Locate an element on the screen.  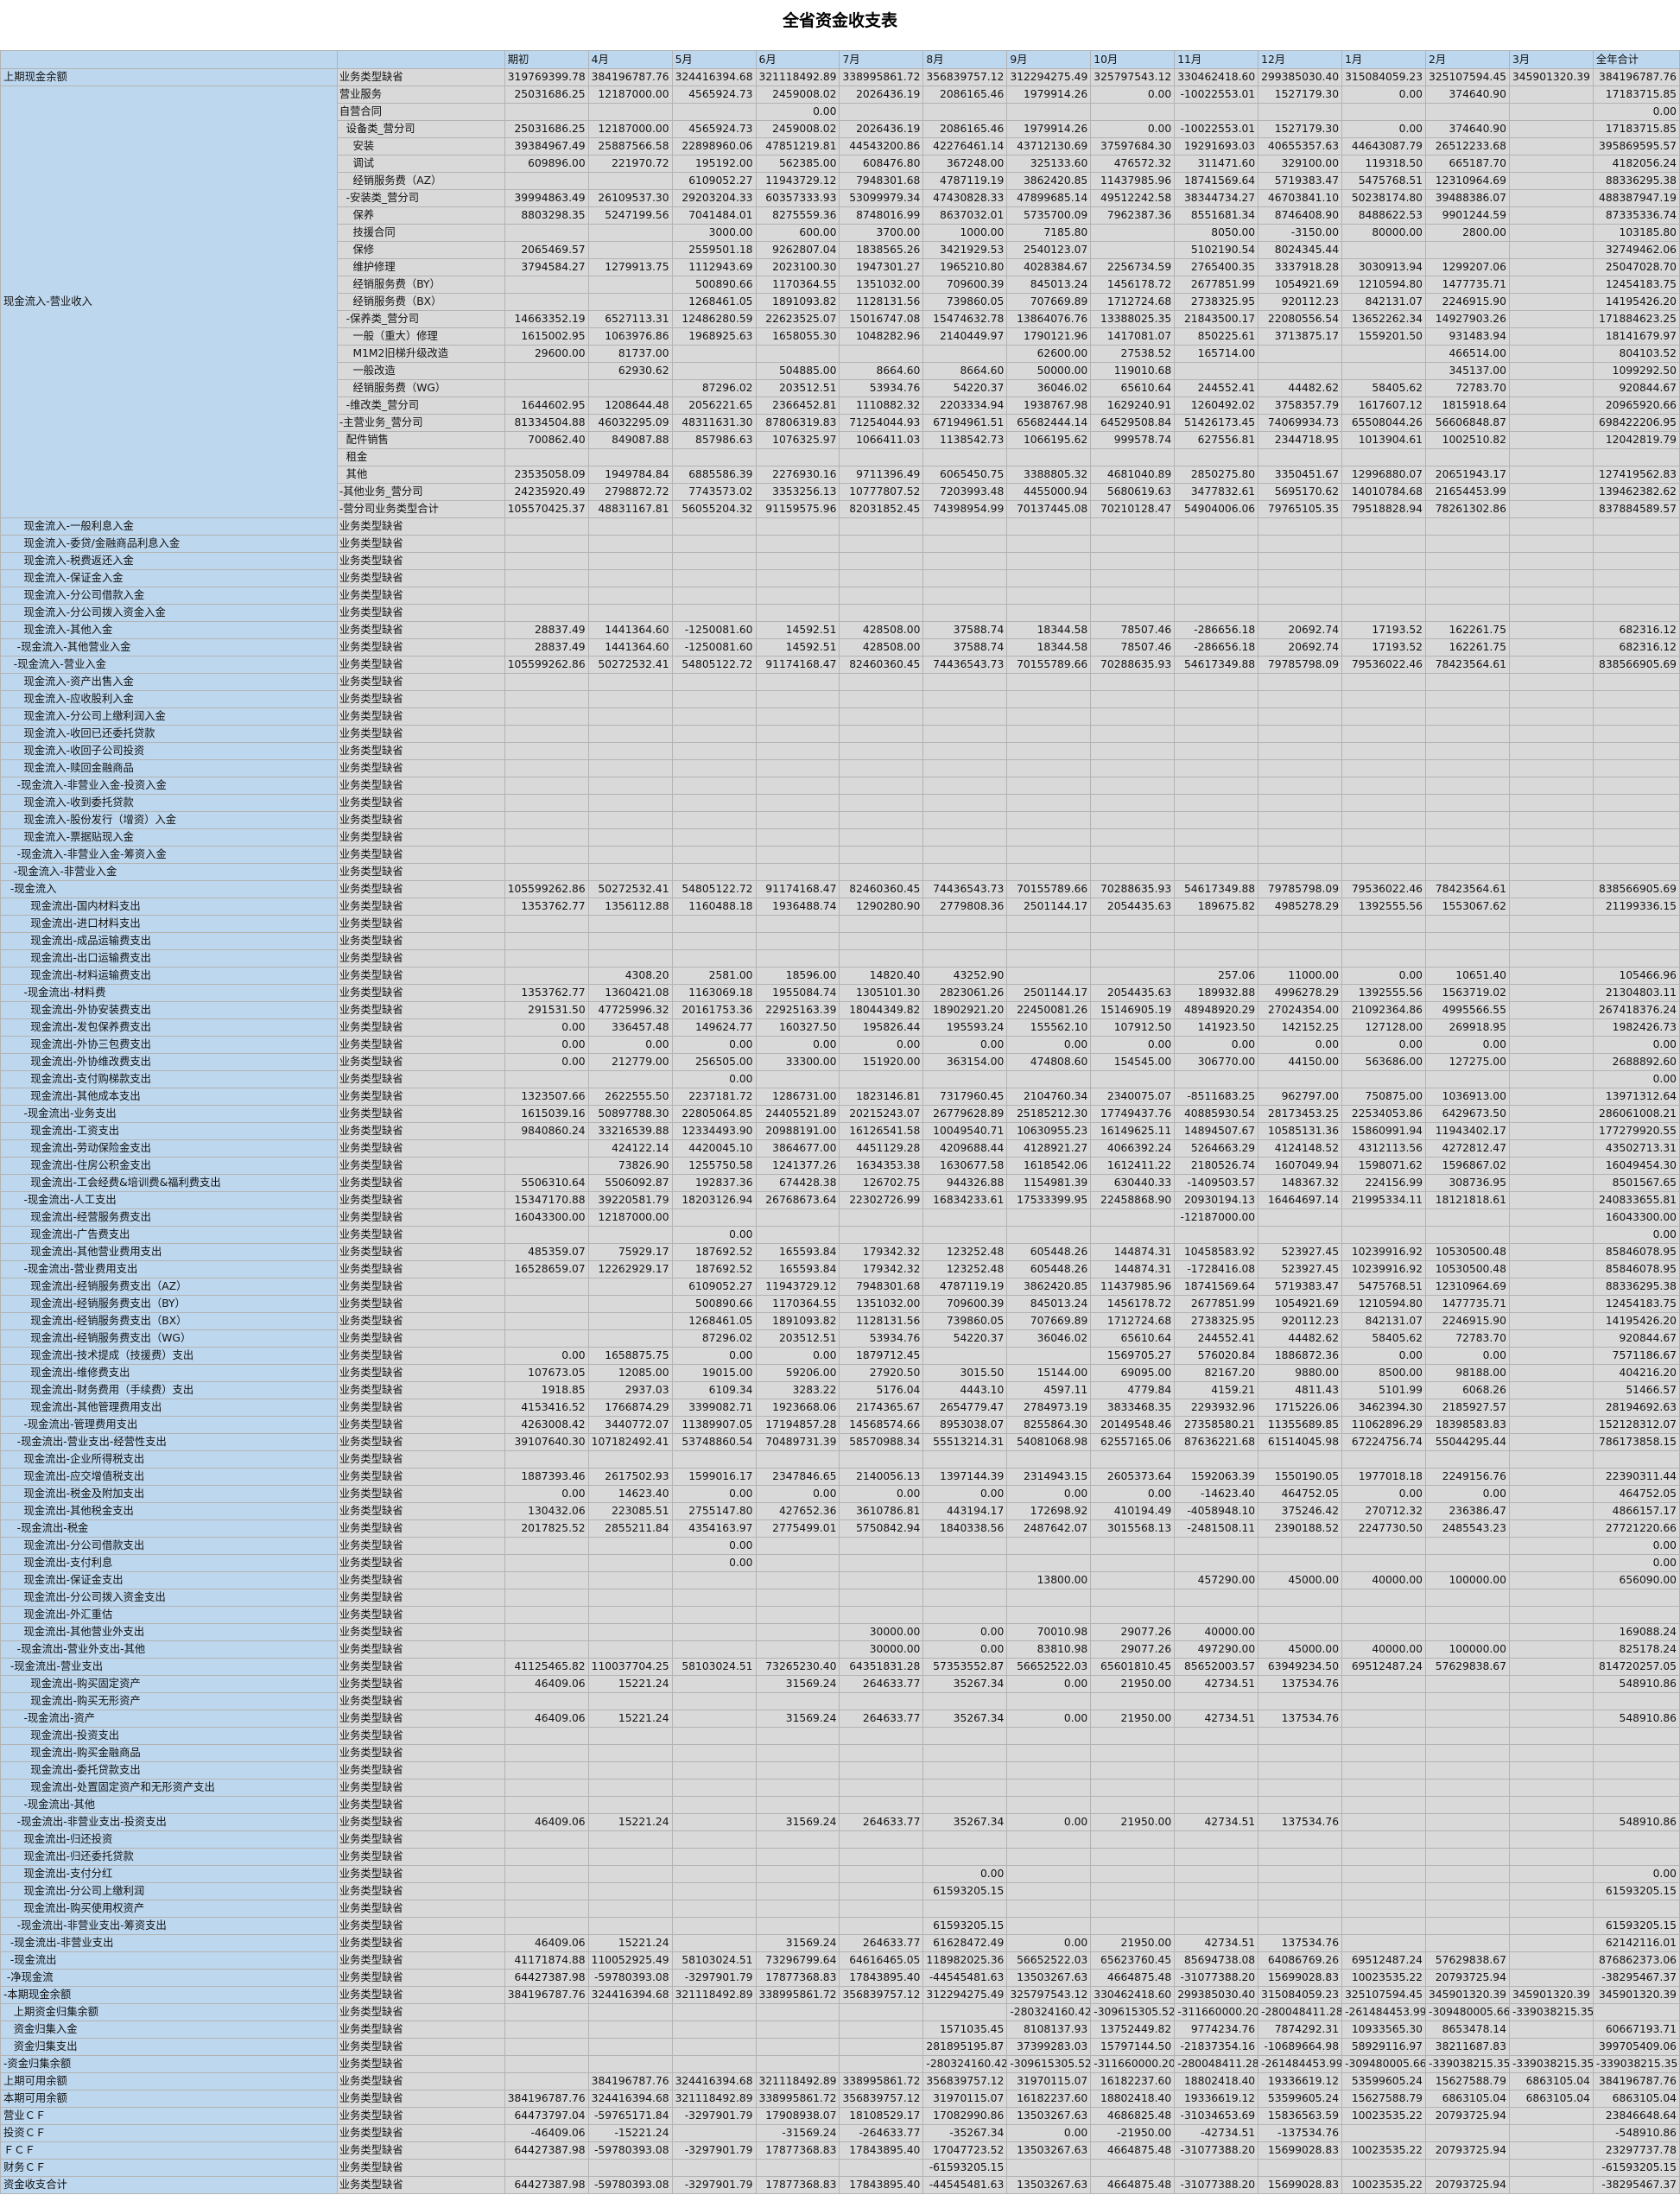
value-cell: 2174365.67 is located at coordinates (882, 1408).